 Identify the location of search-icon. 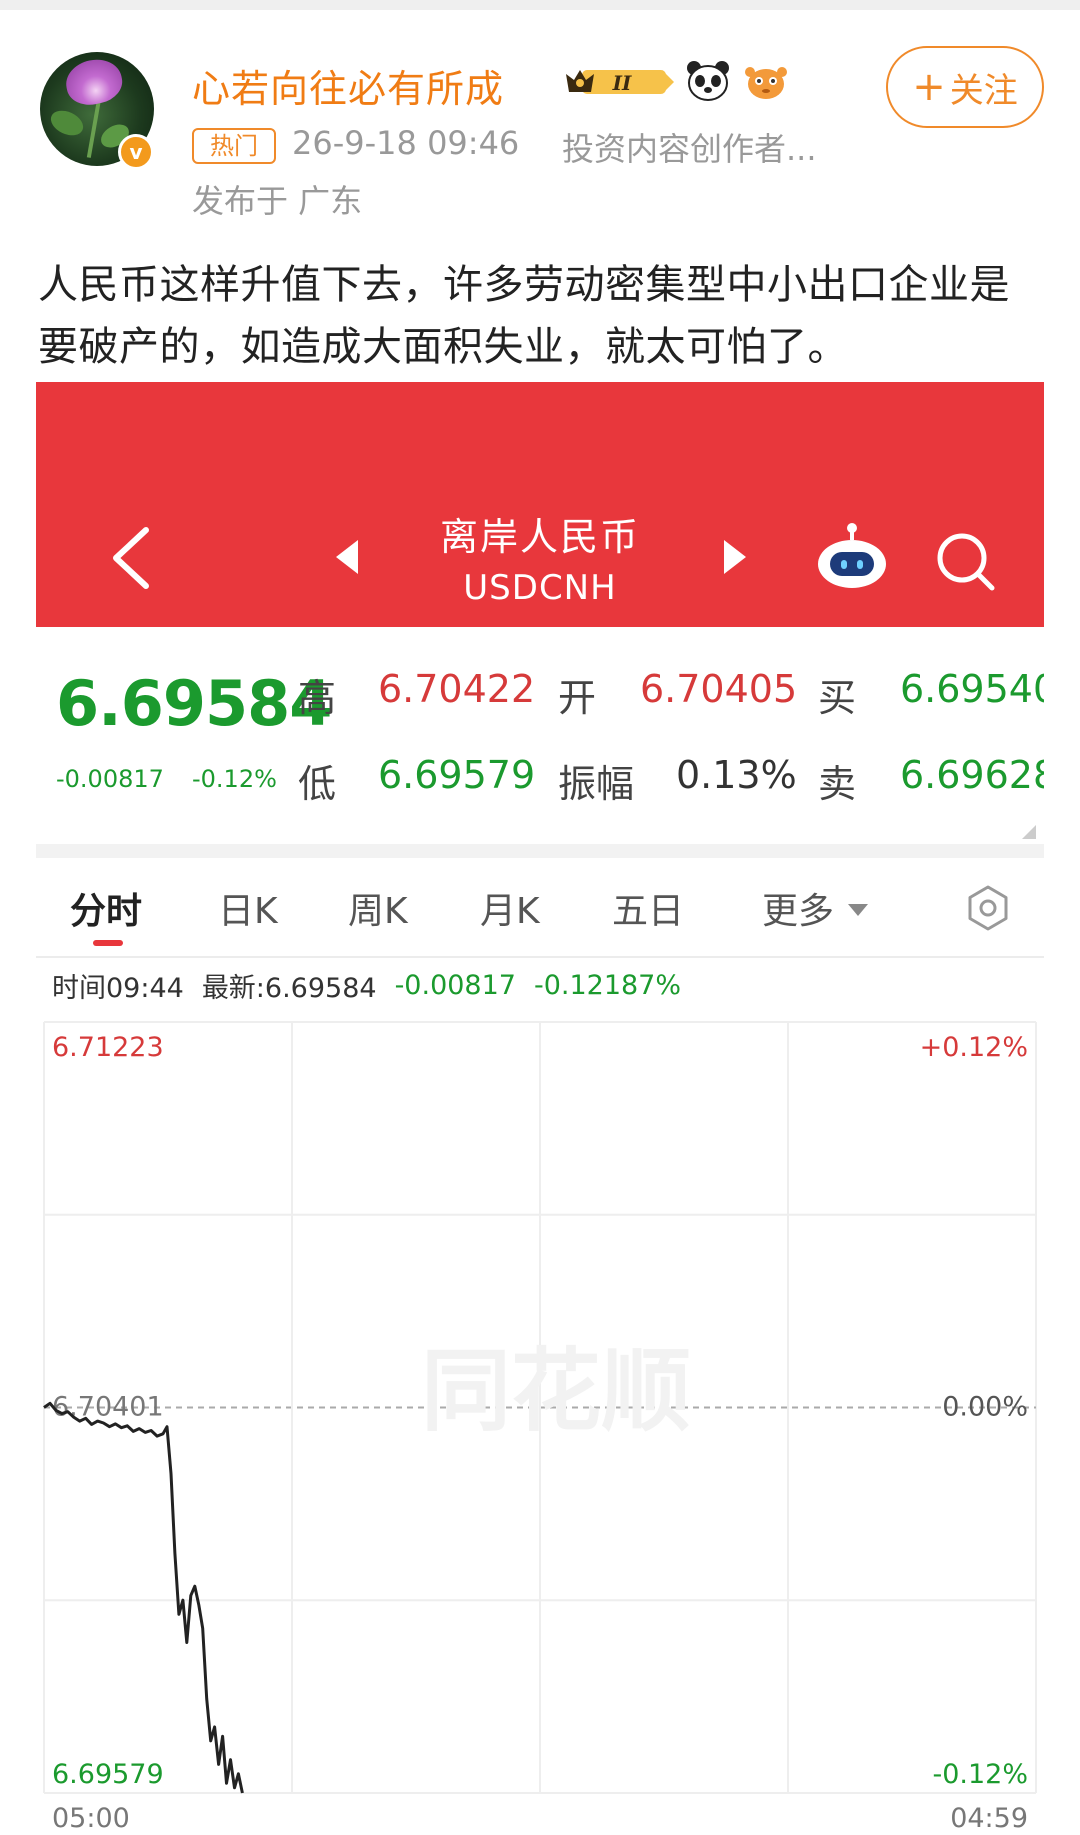
(966, 562).